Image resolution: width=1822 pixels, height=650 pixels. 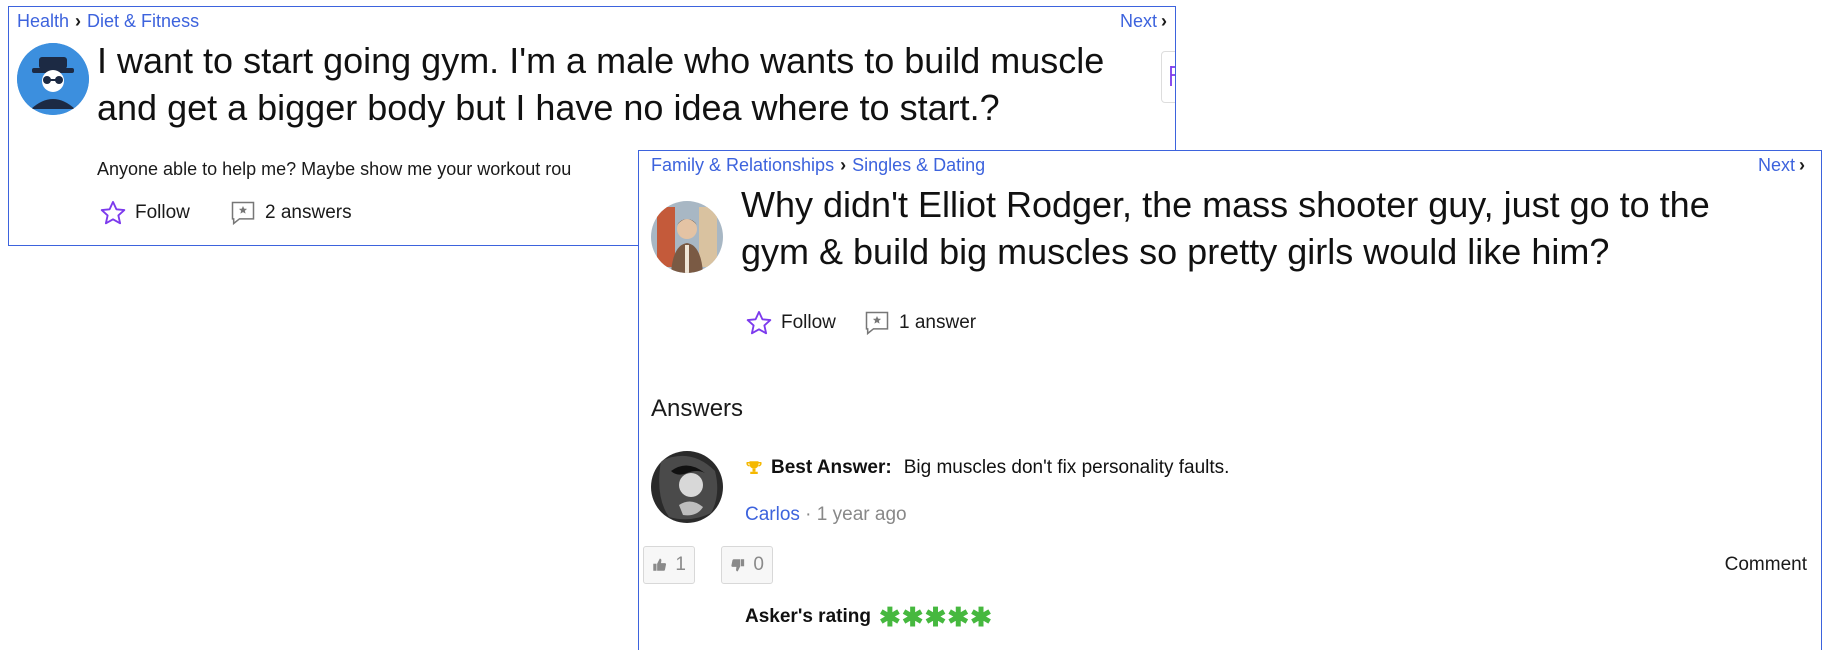 What do you see at coordinates (772, 514) in the screenshot?
I see `answer-author-link: Carlos` at bounding box center [772, 514].